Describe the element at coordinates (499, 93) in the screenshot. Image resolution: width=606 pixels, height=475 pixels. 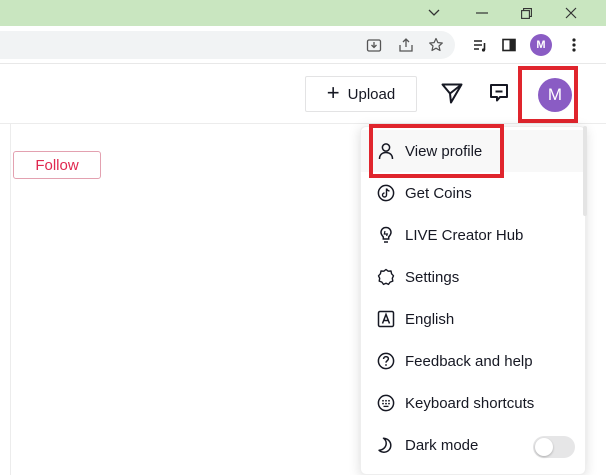
I see `inbox-icon` at that location.